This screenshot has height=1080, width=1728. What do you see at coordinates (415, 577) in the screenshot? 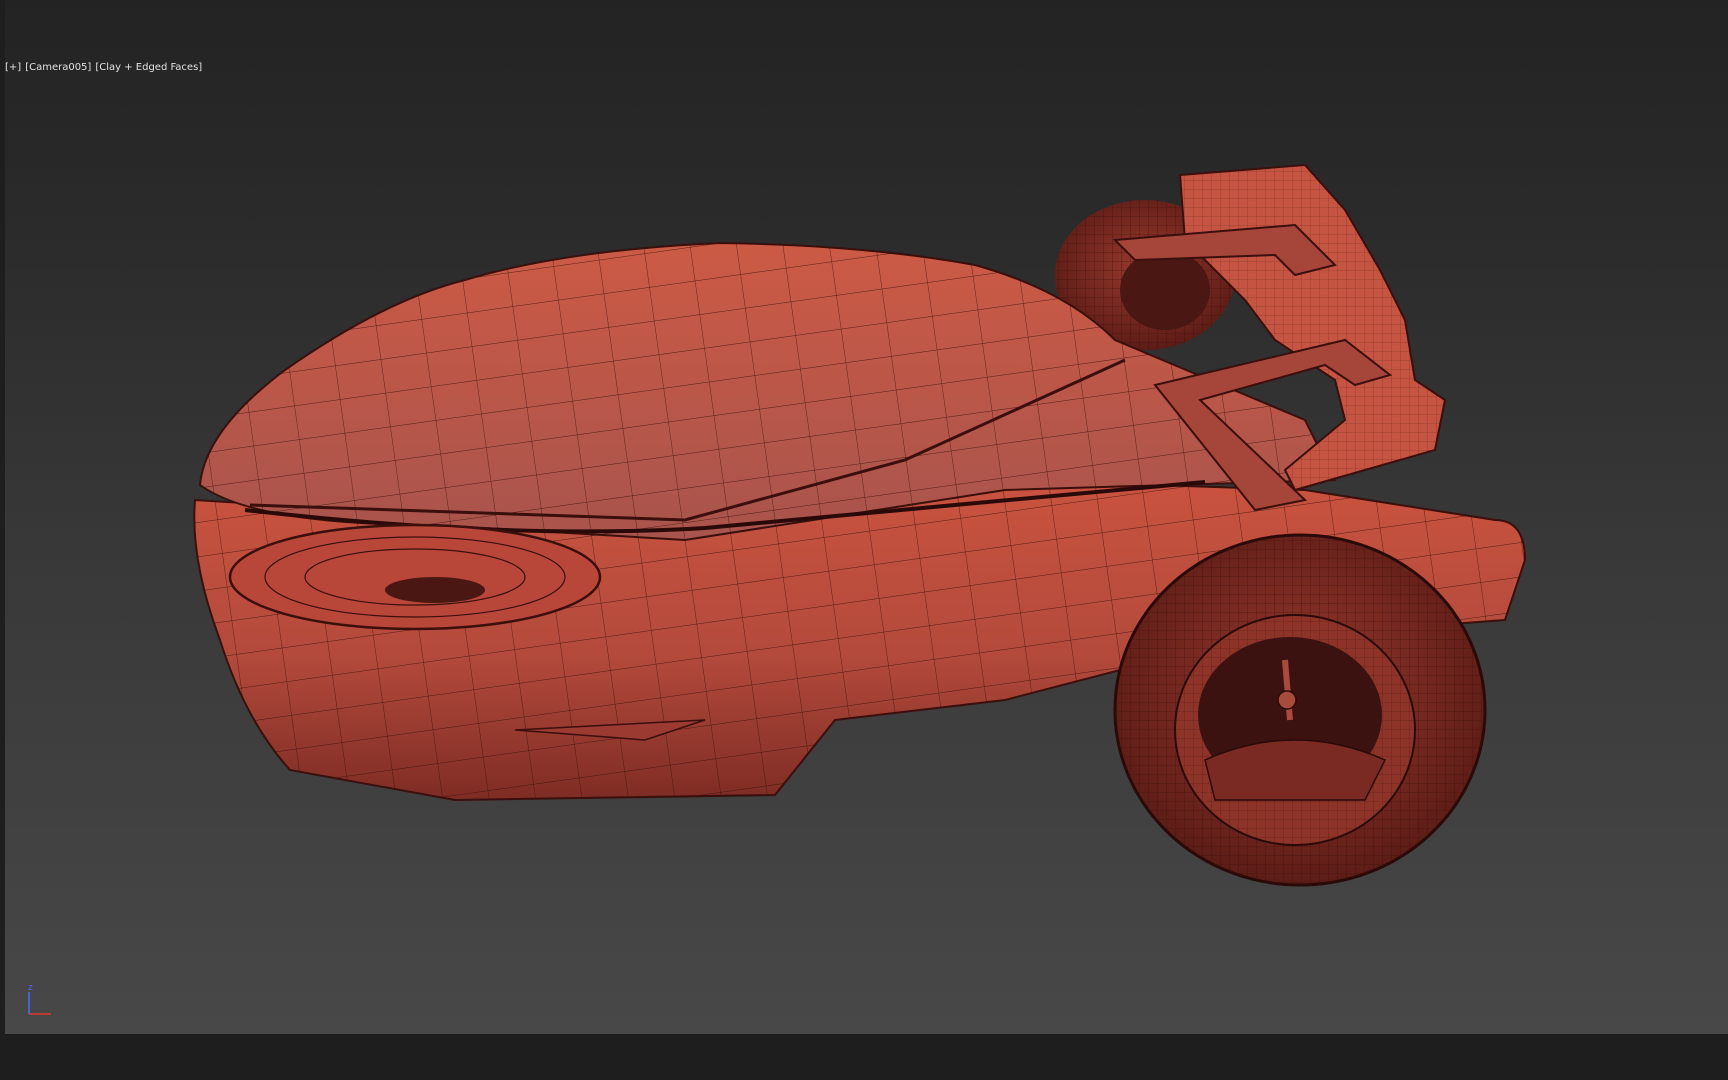
I see `side-intake` at bounding box center [415, 577].